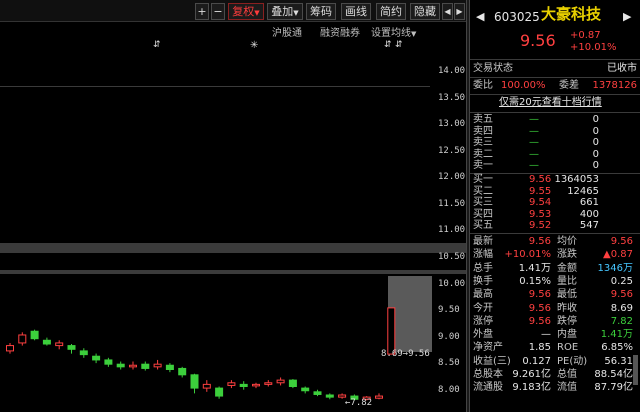  I want to click on quote-value: 9.183亿, so click(531, 388).